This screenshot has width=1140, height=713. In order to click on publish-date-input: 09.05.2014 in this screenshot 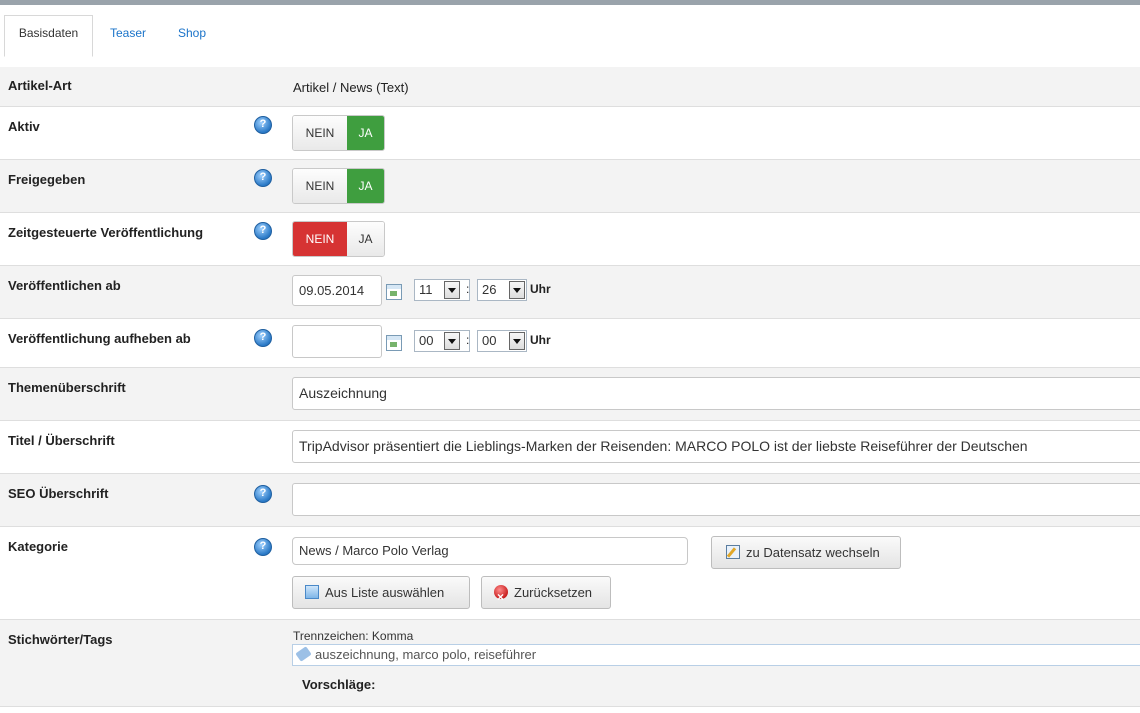, I will do `click(337, 290)`.